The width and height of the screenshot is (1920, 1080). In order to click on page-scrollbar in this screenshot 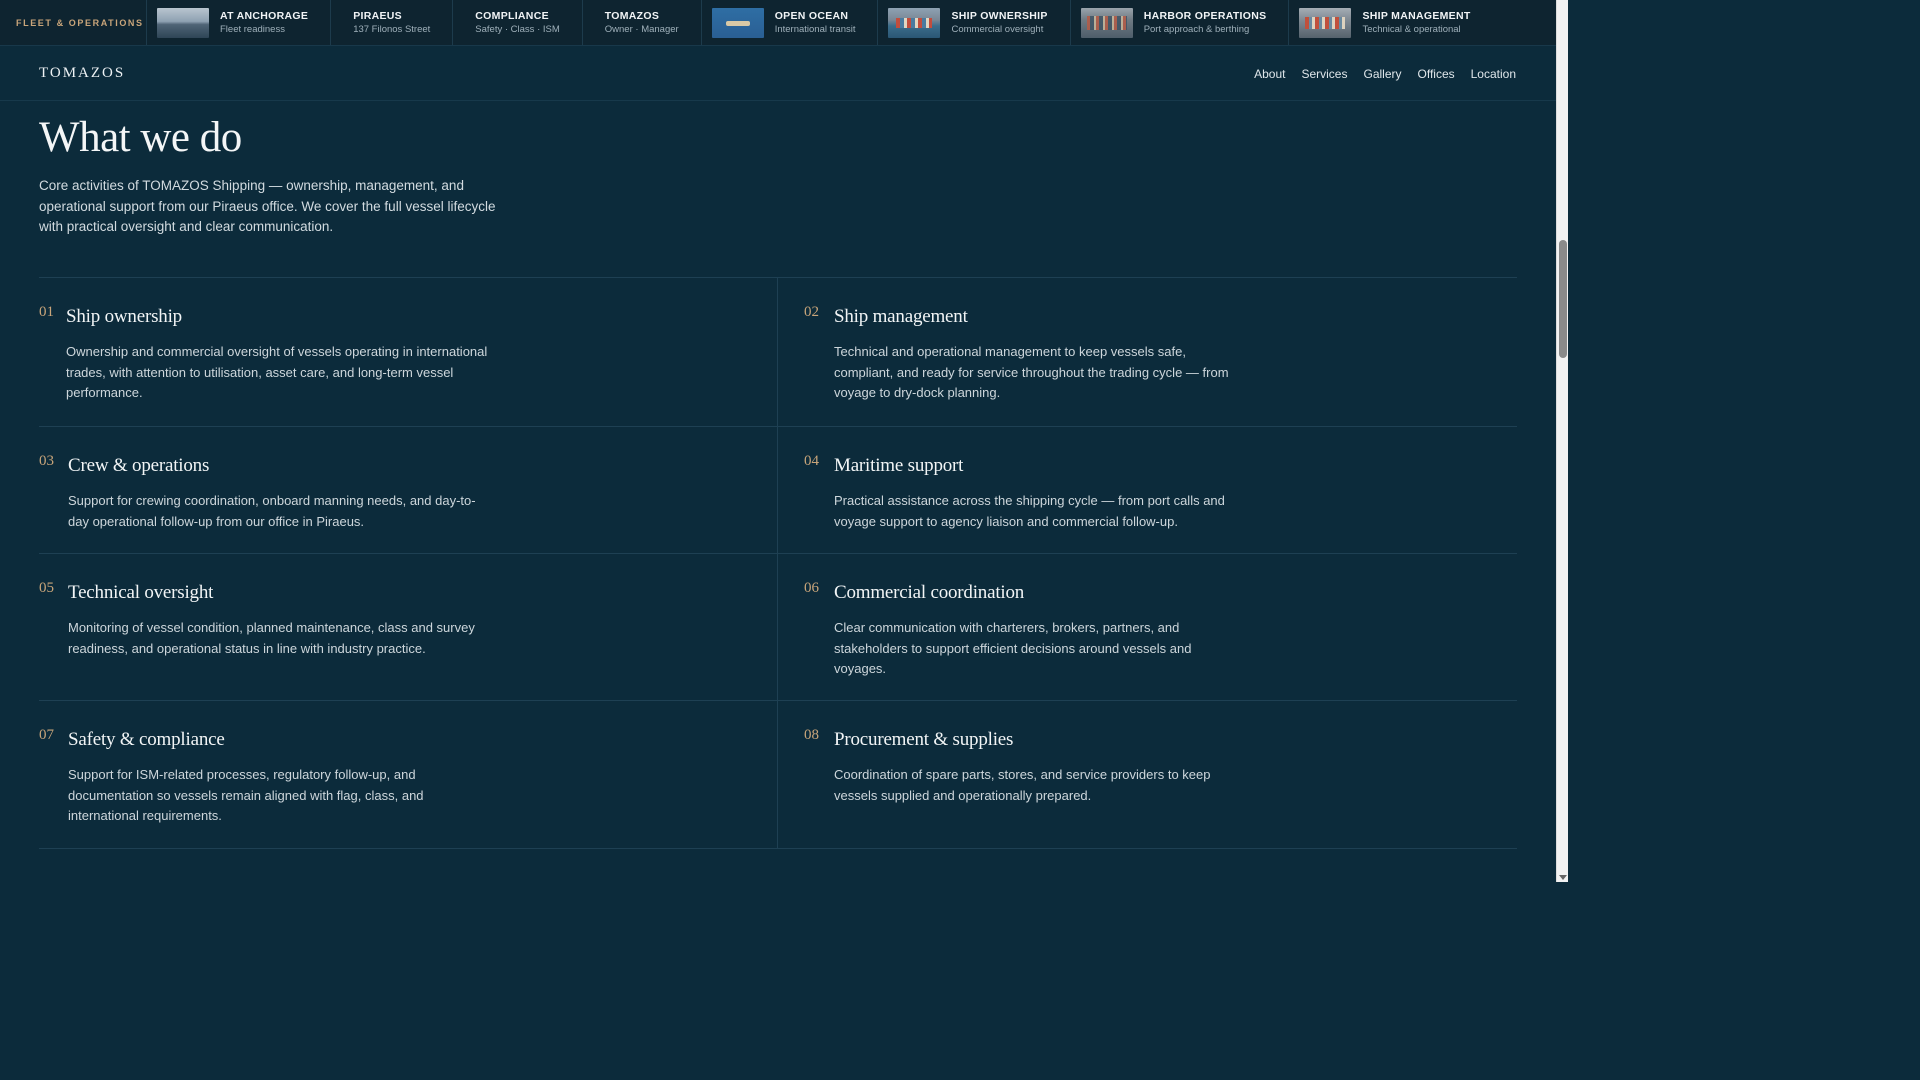, I will do `click(1562, 441)`.